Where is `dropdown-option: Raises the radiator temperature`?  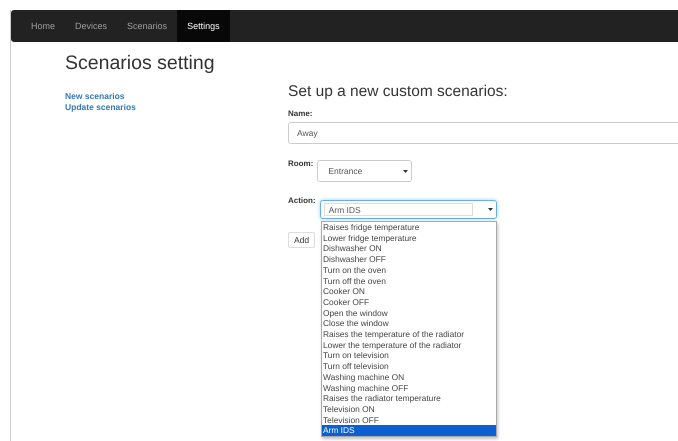 dropdown-option: Raises the radiator temperature is located at coordinates (409, 398).